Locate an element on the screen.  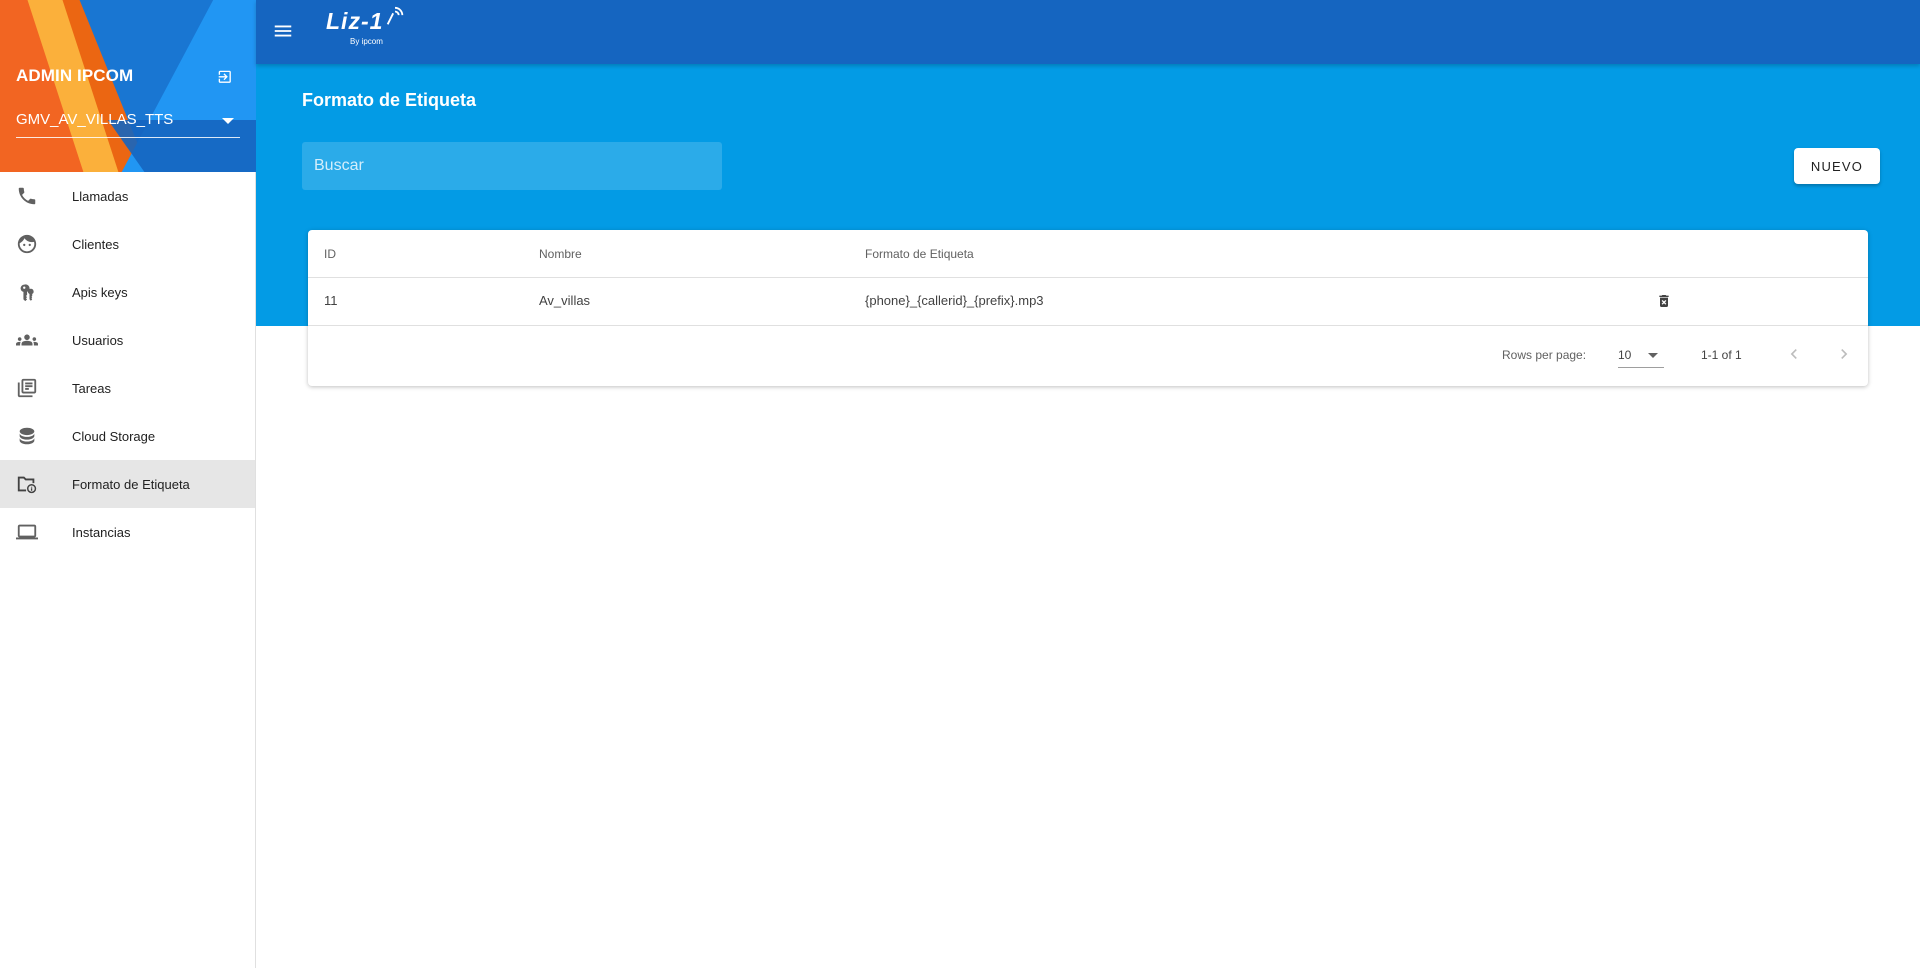
sidebar-item-llamadas: Llamadas is located at coordinates (127, 196).